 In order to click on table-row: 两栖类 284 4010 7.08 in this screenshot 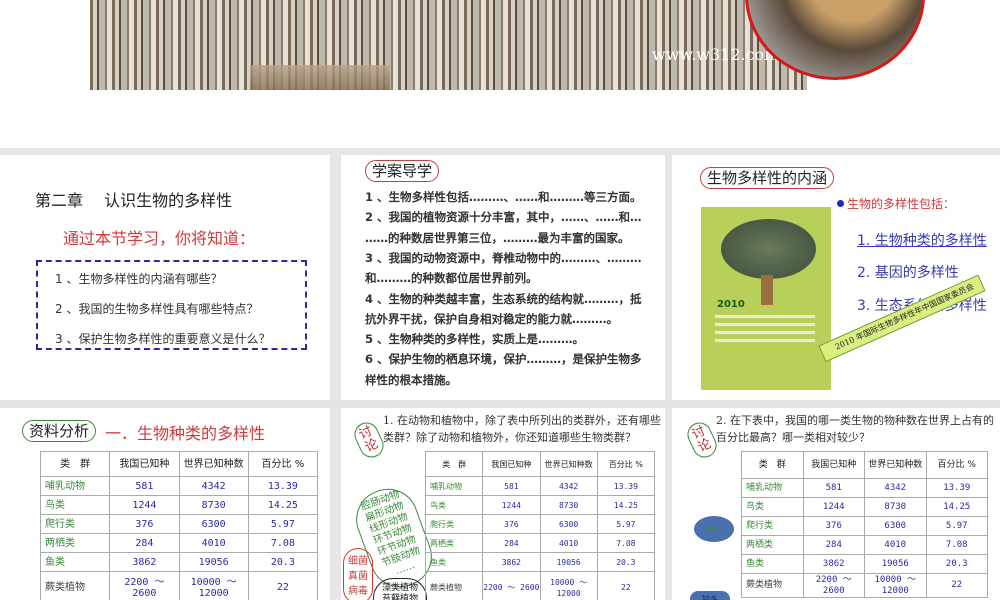, I will do `click(540, 543)`.